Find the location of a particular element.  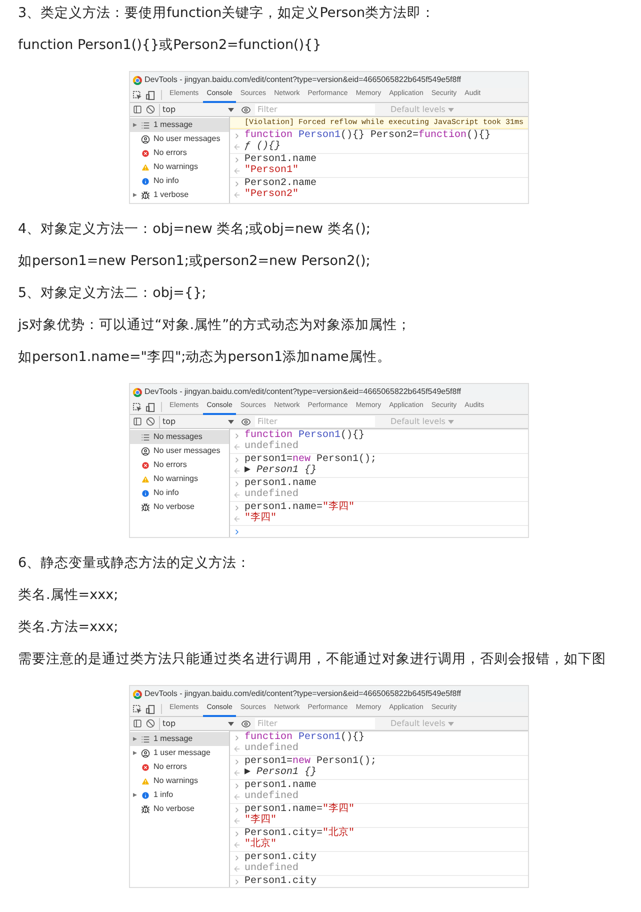

paragraph: 4、对象定义方法一：obj=new 类名;或obj=new 类名(); is located at coordinates (195, 229).